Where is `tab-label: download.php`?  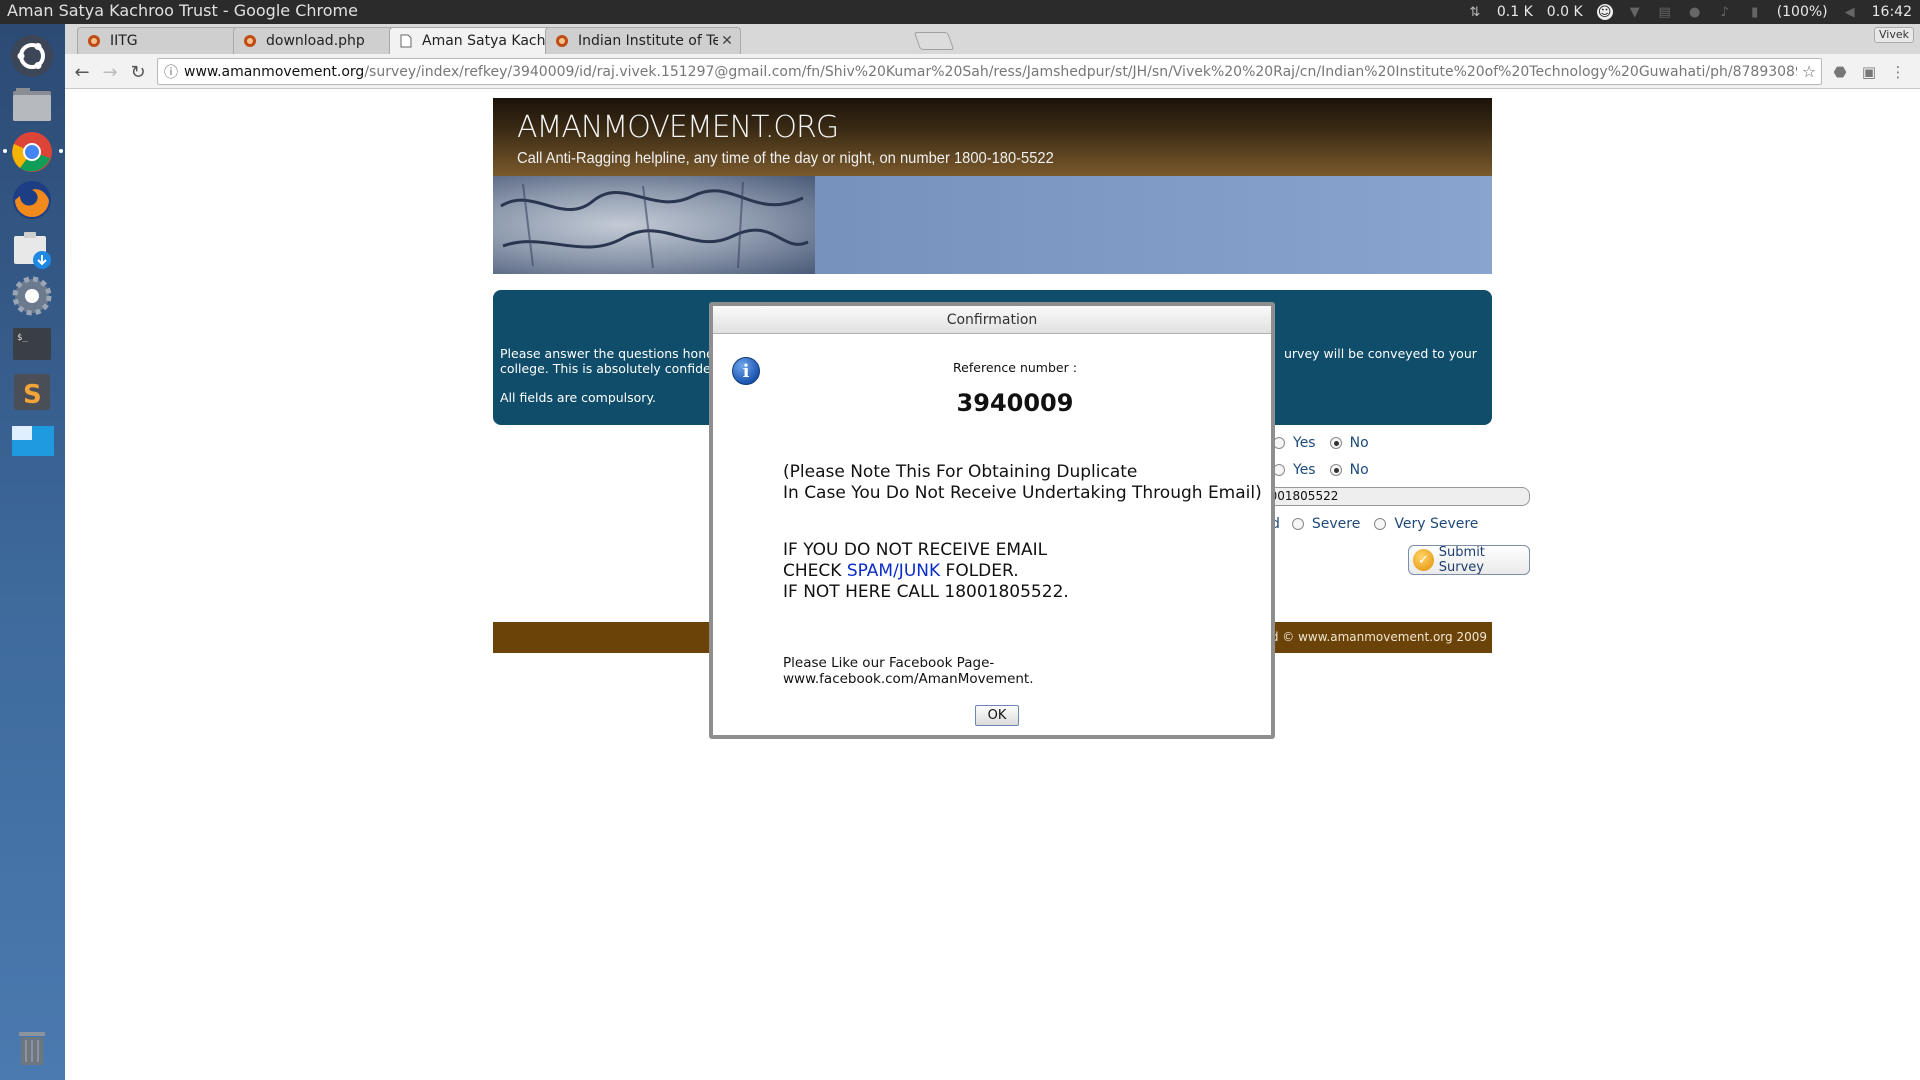
tab-label: download.php is located at coordinates (315, 41).